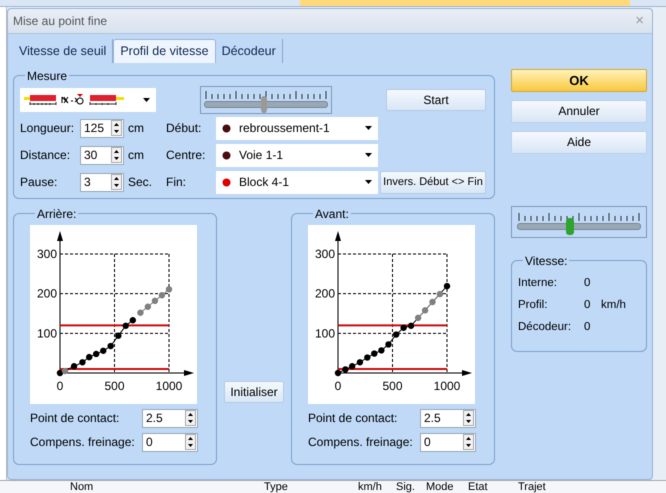 This screenshot has width=666, height=493. What do you see at coordinates (546, 261) in the screenshot?
I see `group-title: Vitesse:` at bounding box center [546, 261].